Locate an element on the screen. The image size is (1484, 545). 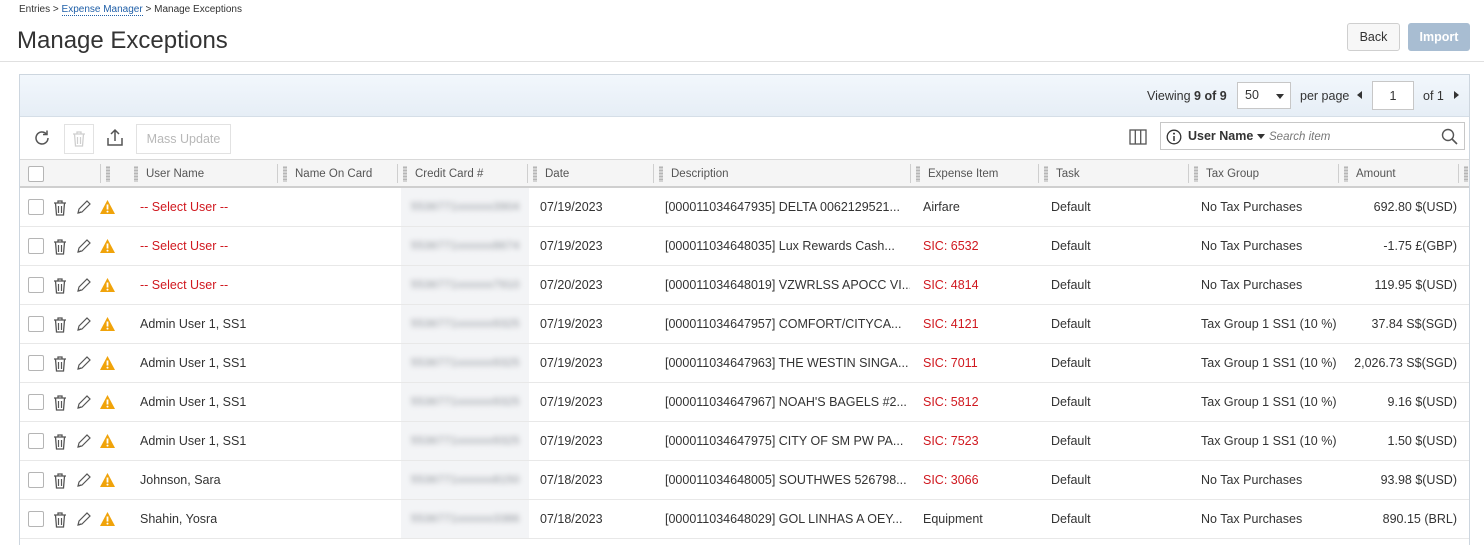
back-button: Back is located at coordinates (1373, 37).